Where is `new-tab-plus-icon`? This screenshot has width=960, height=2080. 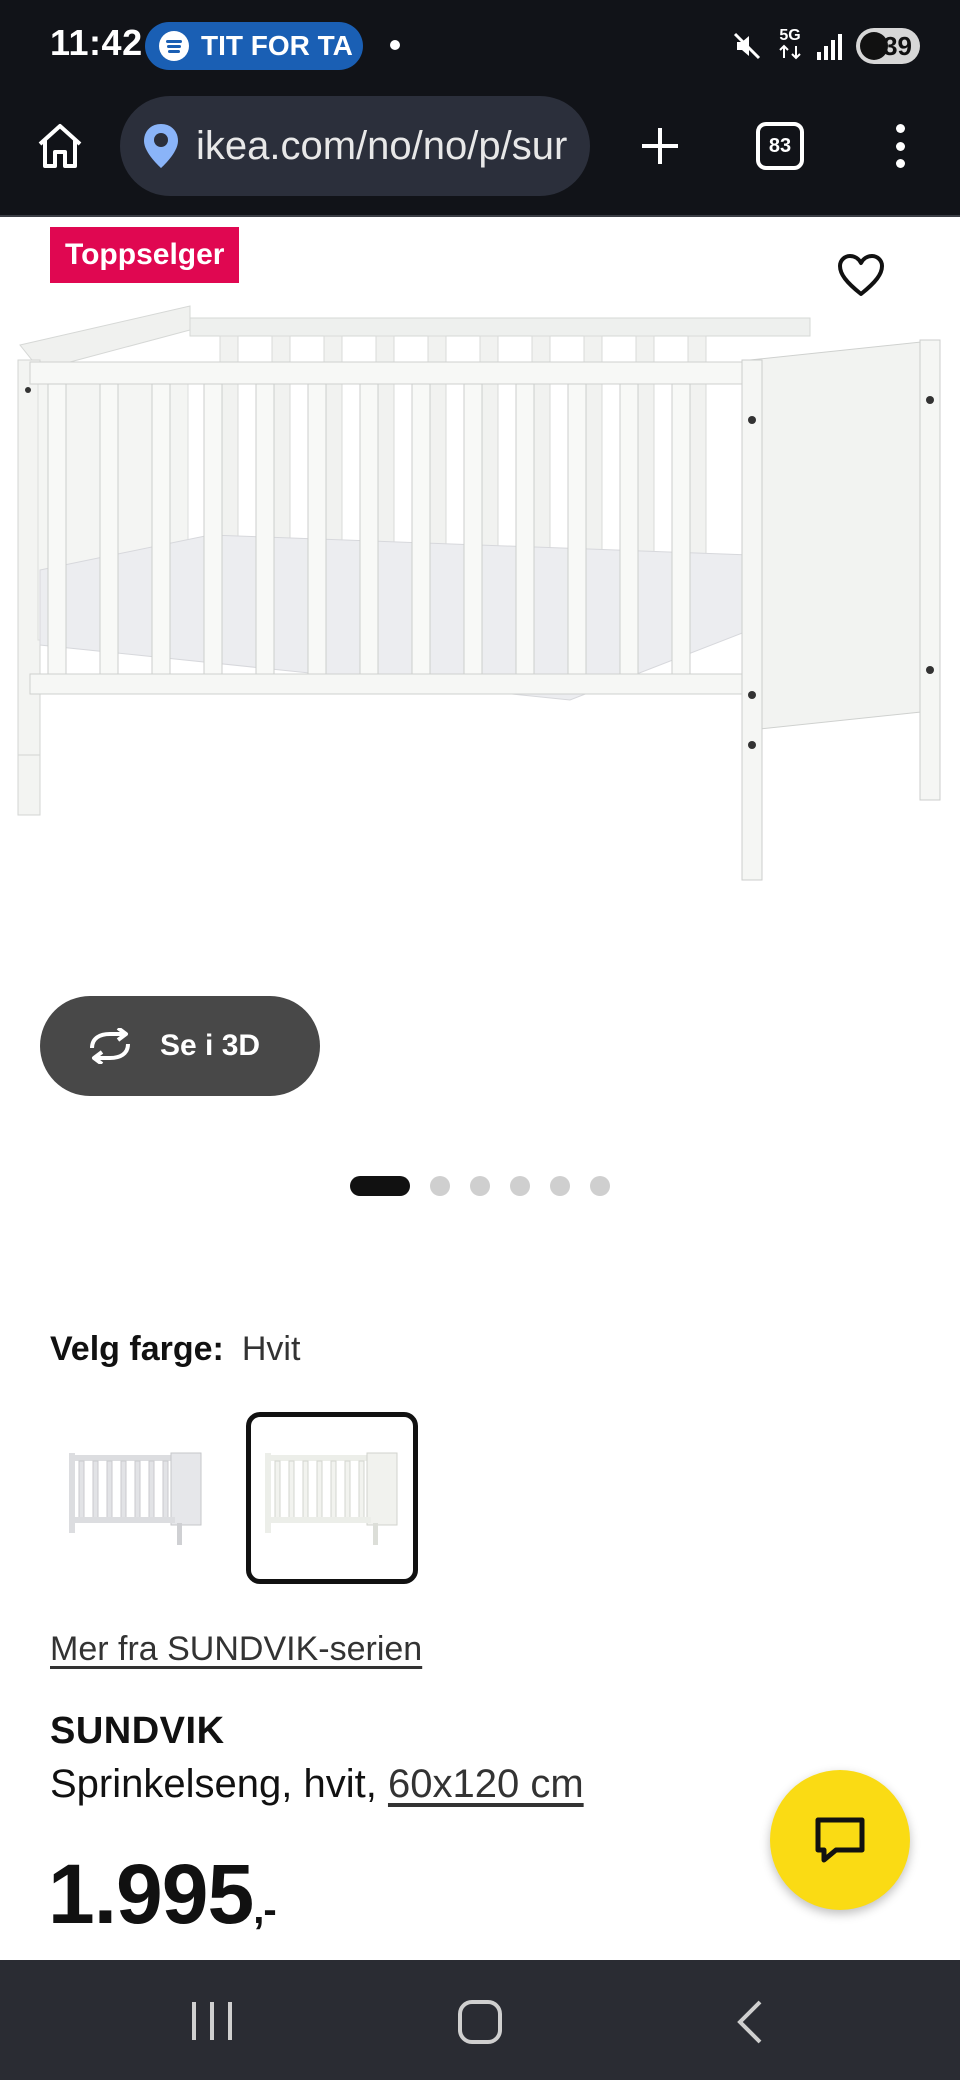
new-tab-plus-icon is located at coordinates (660, 146).